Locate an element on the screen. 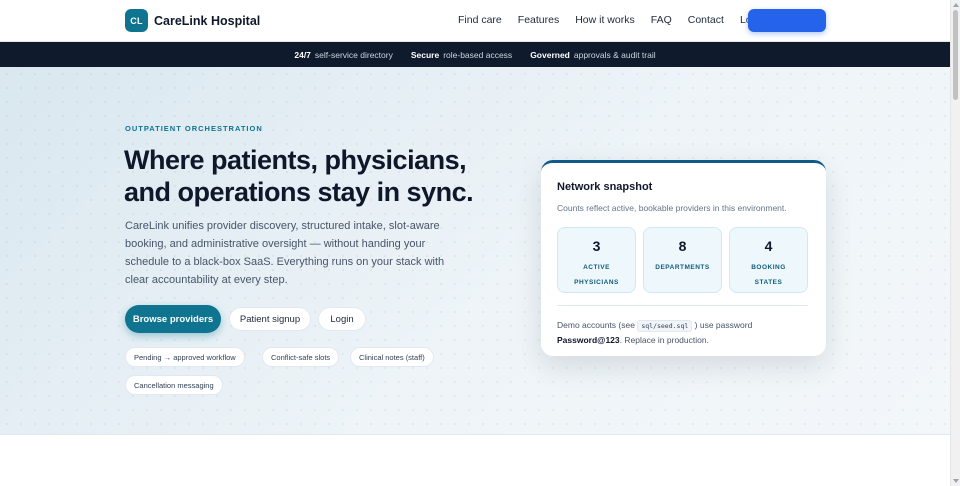 The image size is (960, 486). brand: CL CareLink Hospital is located at coordinates (192, 20).